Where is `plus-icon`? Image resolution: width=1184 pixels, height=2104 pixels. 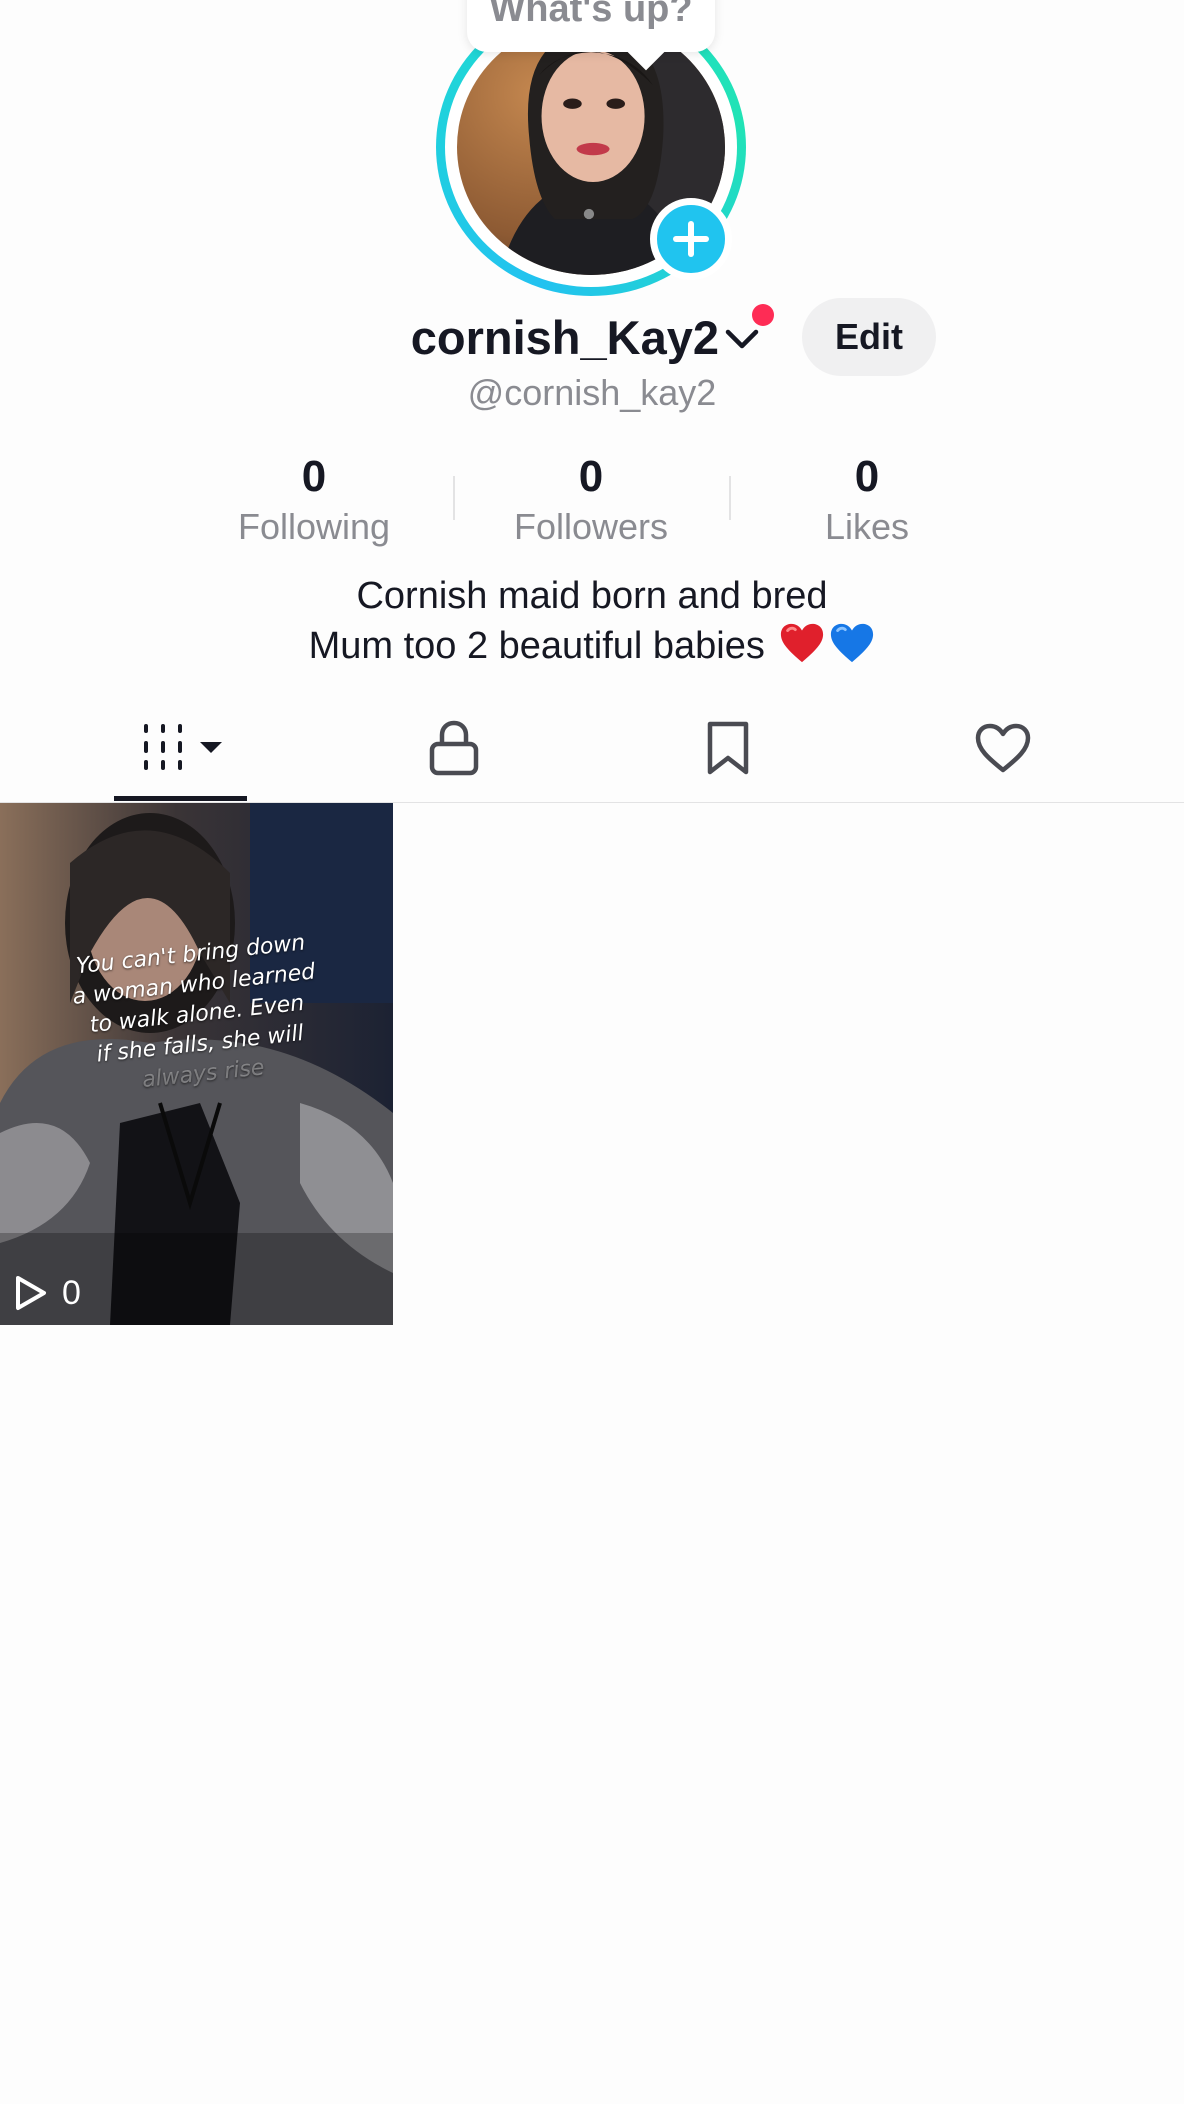 plus-icon is located at coordinates (691, 239).